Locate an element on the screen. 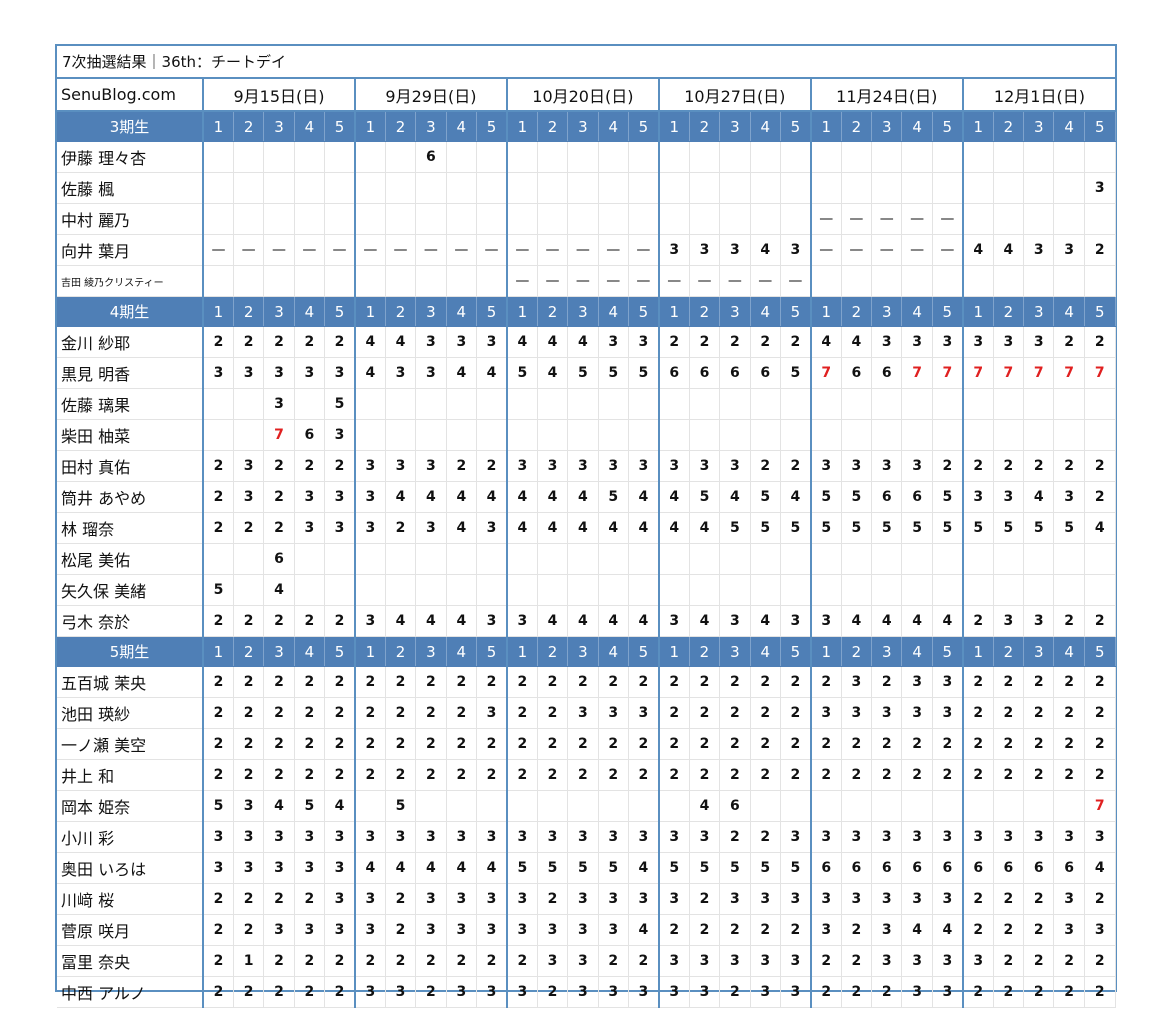 Image resolution: width=1170 pixels, height=1035 pixels. result-cell: 7 is located at coordinates (1009, 373).